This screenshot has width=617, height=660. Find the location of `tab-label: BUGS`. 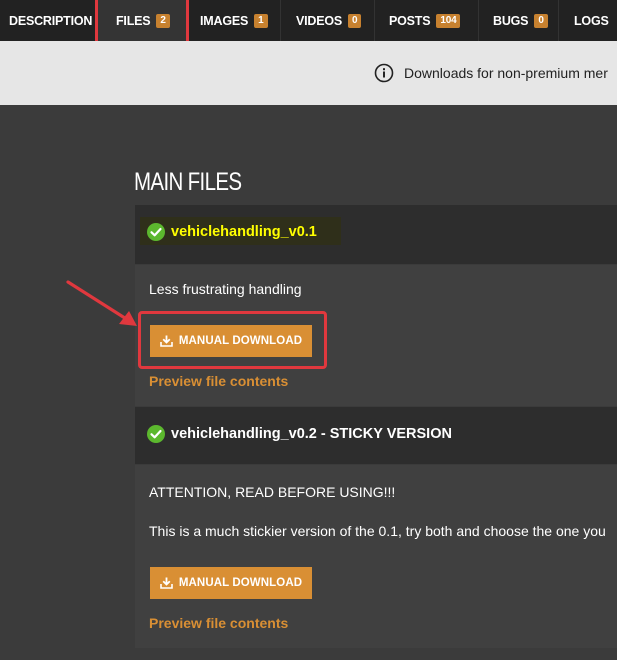

tab-label: BUGS is located at coordinates (511, 20).